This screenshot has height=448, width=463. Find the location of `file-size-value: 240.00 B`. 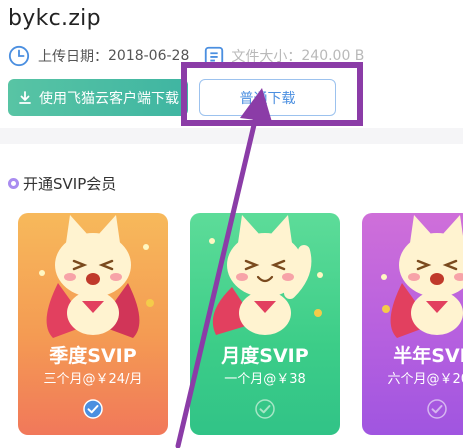

file-size-value: 240.00 B is located at coordinates (333, 56).